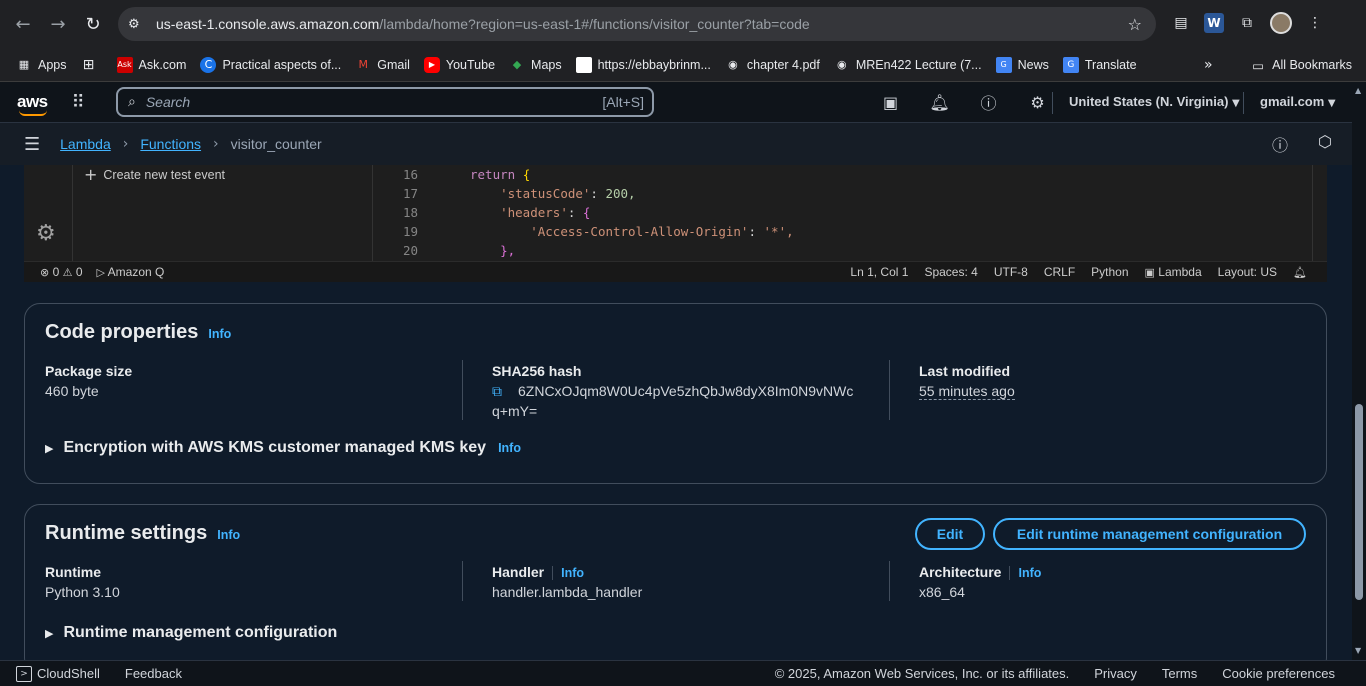  Describe the element at coordinates (170, 144) in the screenshot. I see `breadcrumb-functions: Functions` at that location.